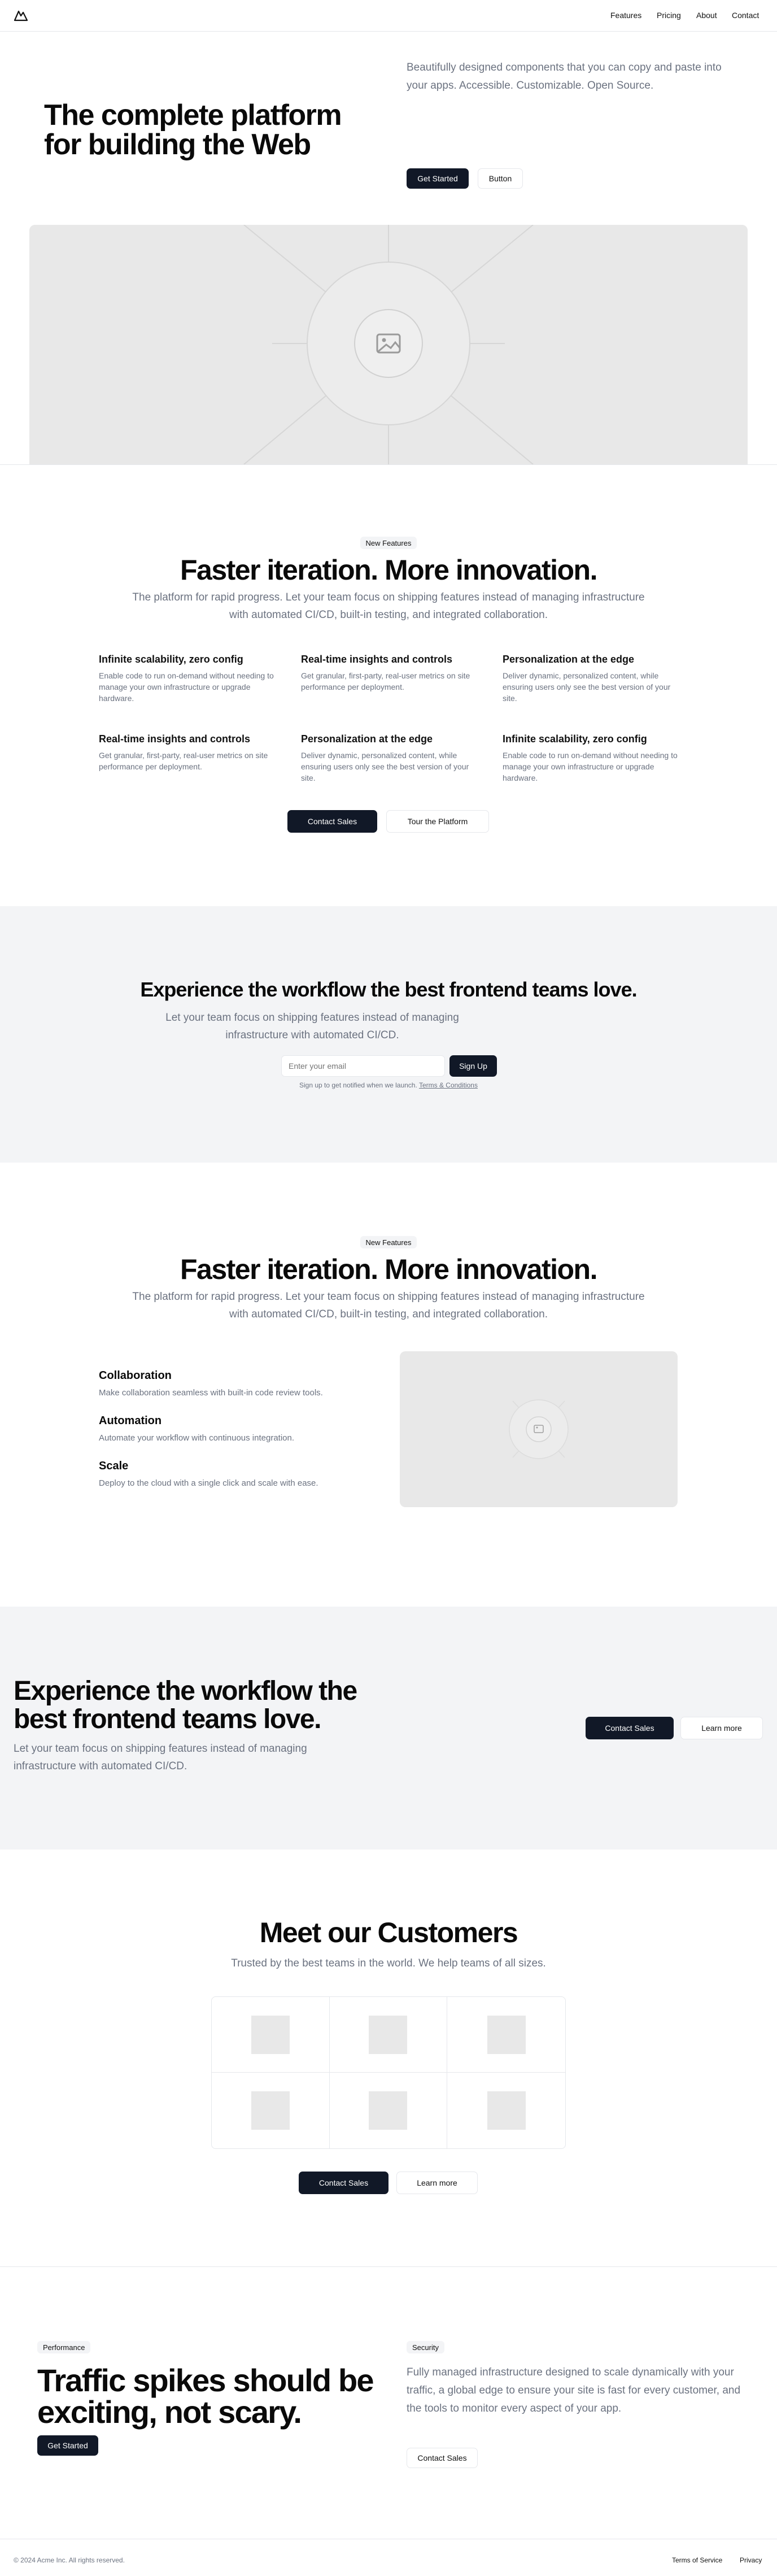 Image resolution: width=777 pixels, height=2576 pixels. Describe the element at coordinates (448, 1085) in the screenshot. I see `terms-link: Terms & Conditions` at that location.